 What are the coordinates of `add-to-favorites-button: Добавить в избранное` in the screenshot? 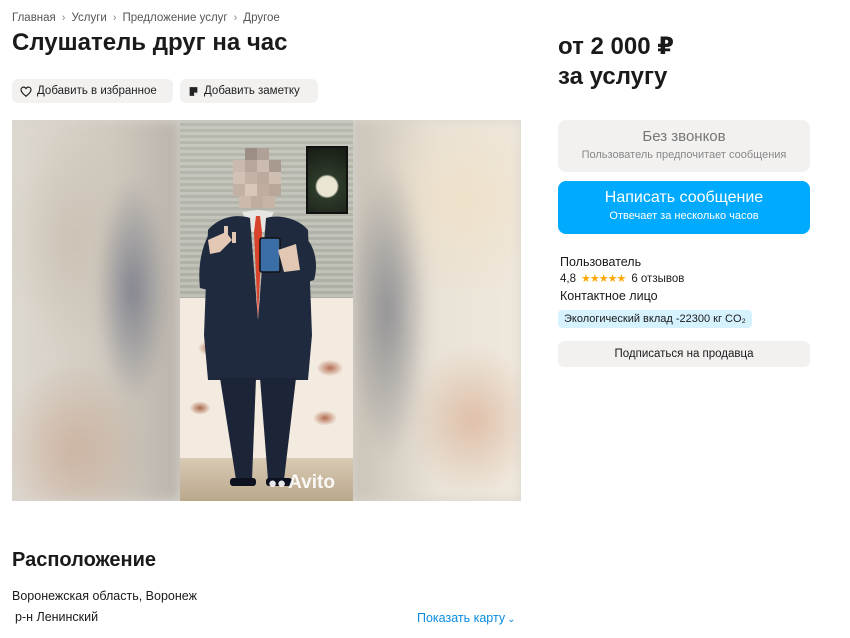 It's located at (92, 91).